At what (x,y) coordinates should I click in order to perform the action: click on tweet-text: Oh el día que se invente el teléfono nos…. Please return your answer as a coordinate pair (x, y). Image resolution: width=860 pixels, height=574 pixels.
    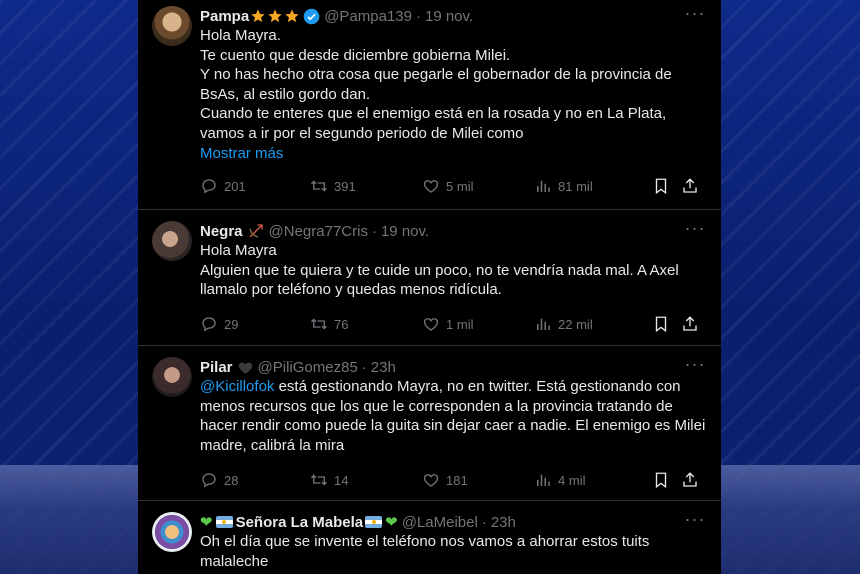
    Looking at the image, I should click on (453, 551).